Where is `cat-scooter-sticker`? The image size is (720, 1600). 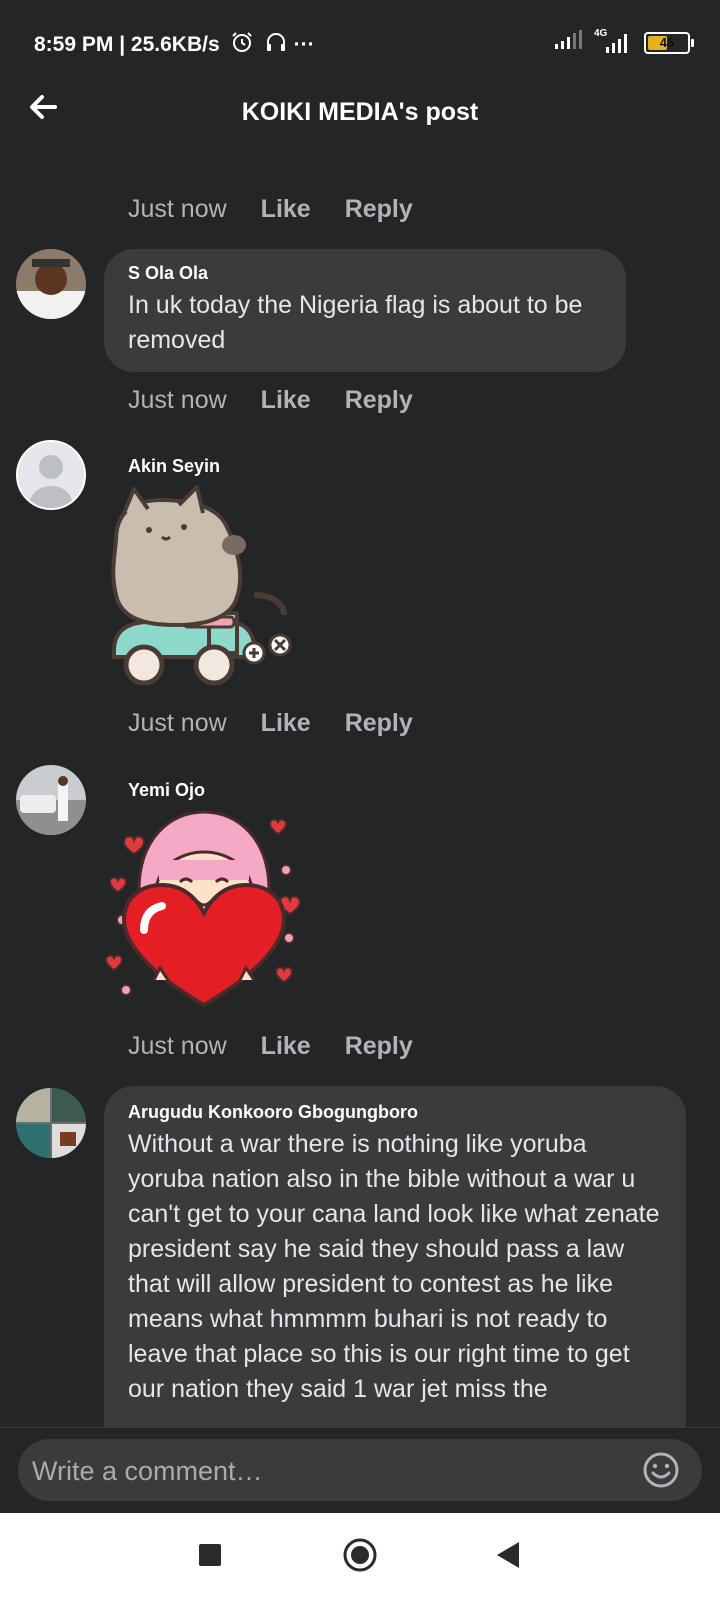
cat-scooter-sticker is located at coordinates (204, 590).